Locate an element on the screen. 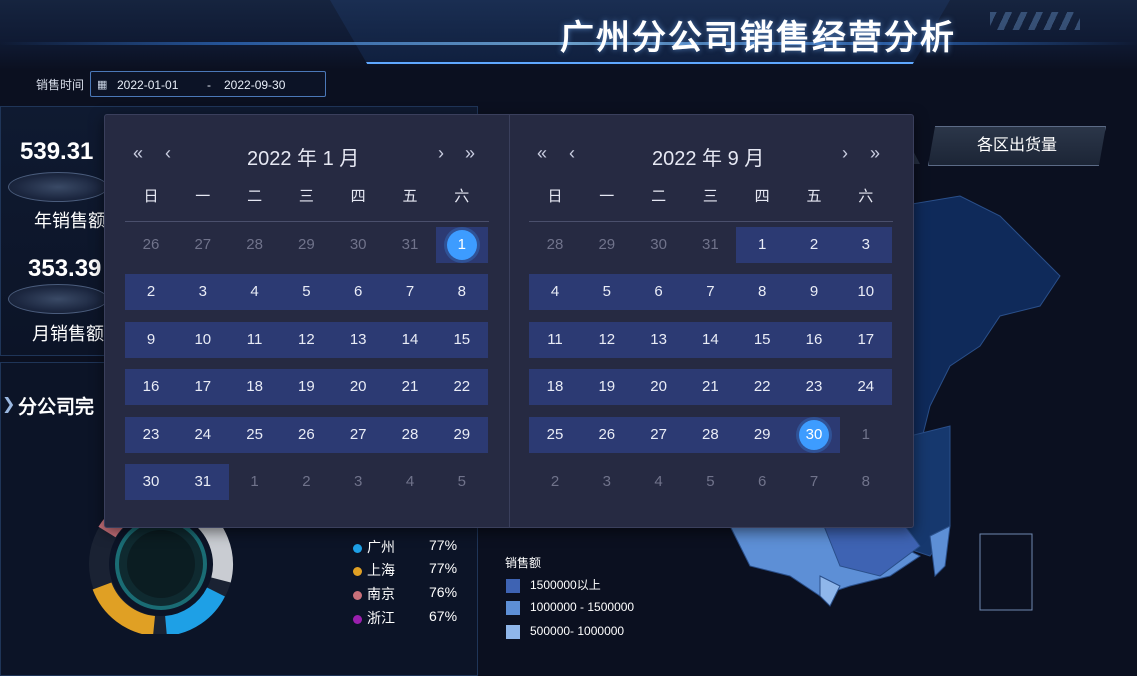  calendar-day-left: 11 is located at coordinates (254, 340).